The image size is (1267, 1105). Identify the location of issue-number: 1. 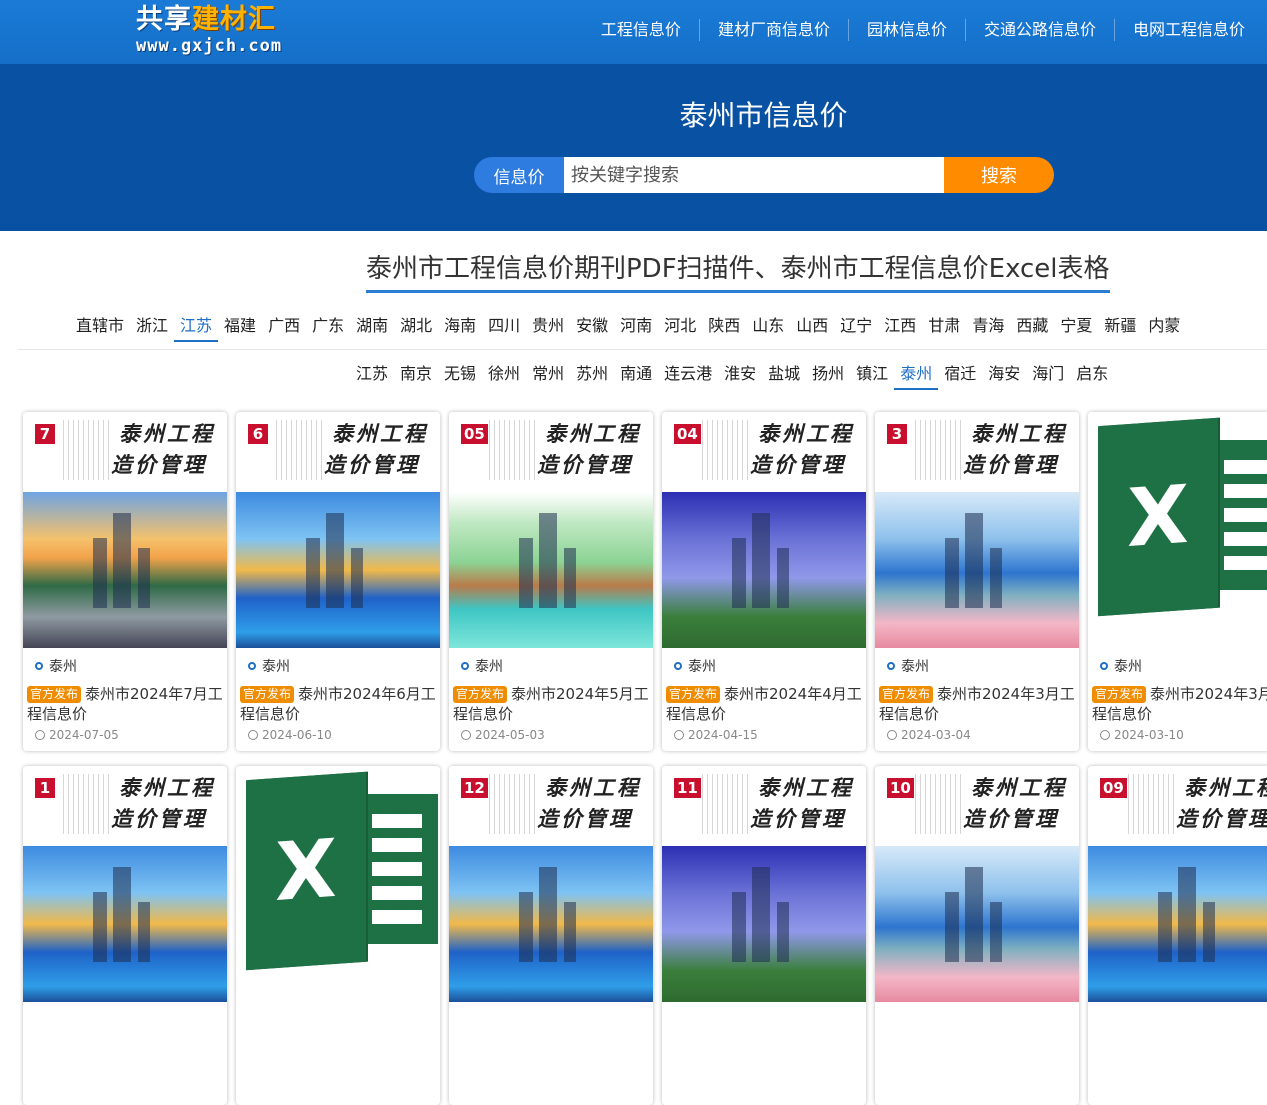
(45, 788).